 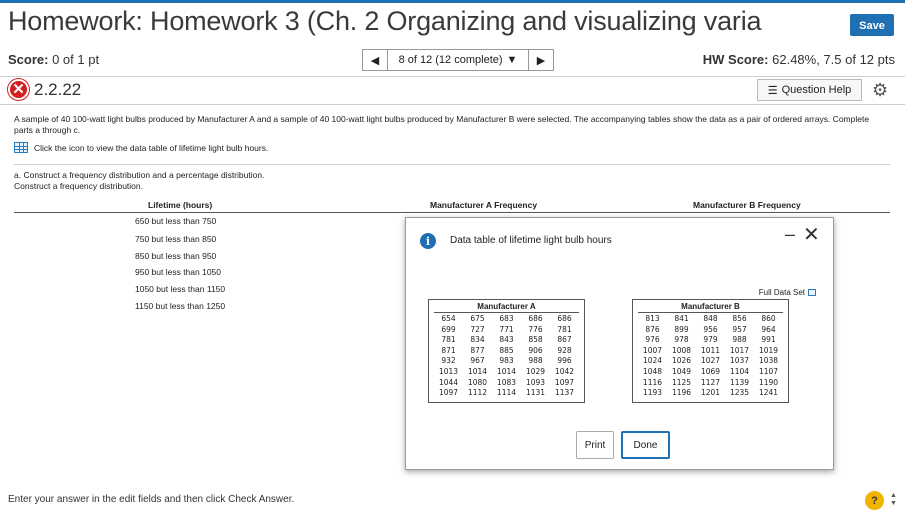 What do you see at coordinates (506, 319) in the screenshot?
I see `table-row: 654 675 683 686 686` at bounding box center [506, 319].